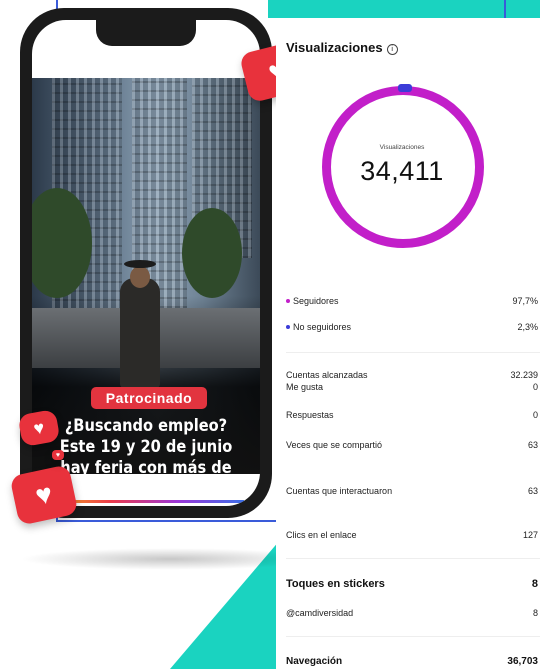  Describe the element at coordinates (327, 375) in the screenshot. I see `stat-label: Cuentas alcanzadas` at that location.